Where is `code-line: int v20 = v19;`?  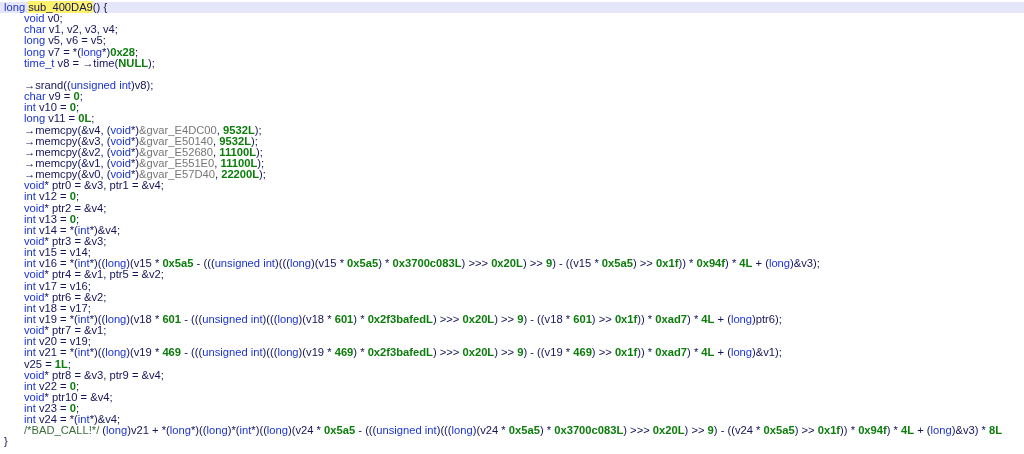 code-line: int v20 = v19; is located at coordinates (57, 341).